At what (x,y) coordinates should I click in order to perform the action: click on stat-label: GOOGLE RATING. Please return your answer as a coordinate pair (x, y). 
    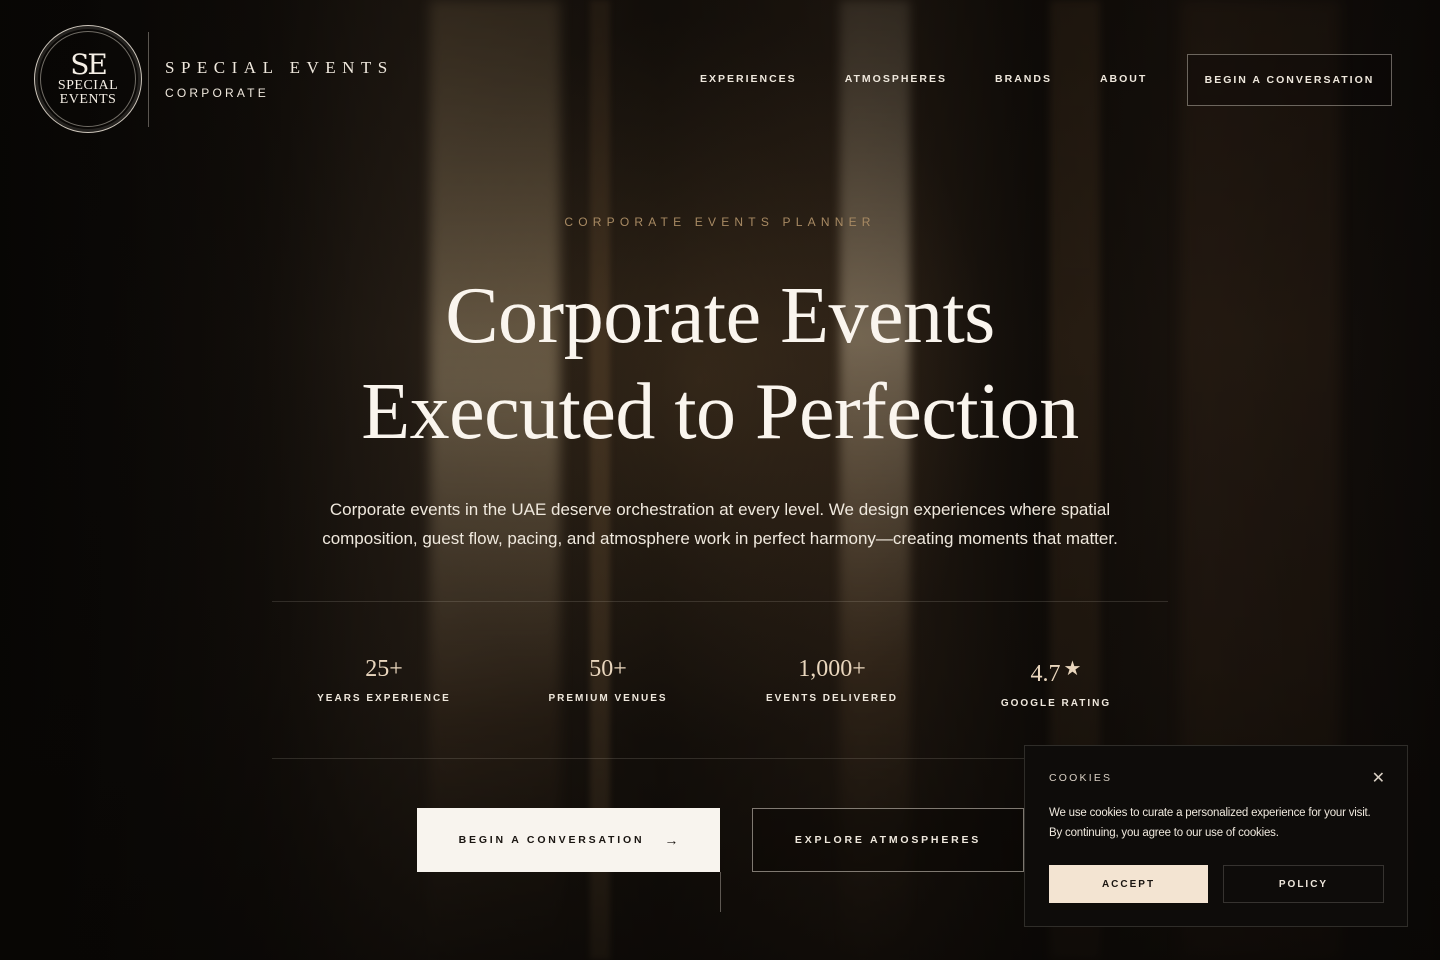
    Looking at the image, I should click on (1056, 703).